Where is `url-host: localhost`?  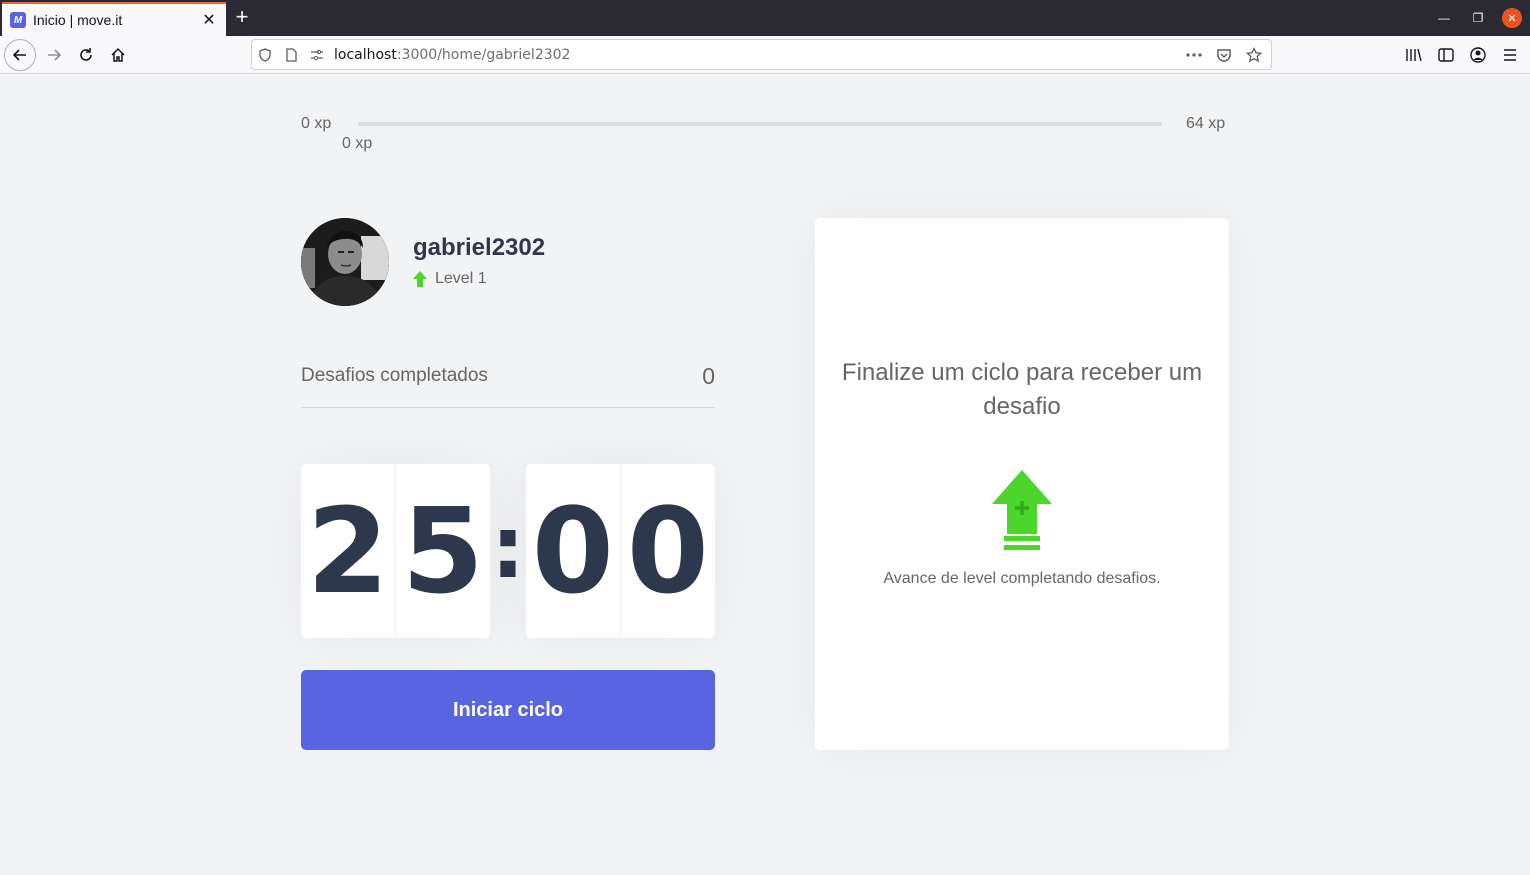 url-host: localhost is located at coordinates (365, 54).